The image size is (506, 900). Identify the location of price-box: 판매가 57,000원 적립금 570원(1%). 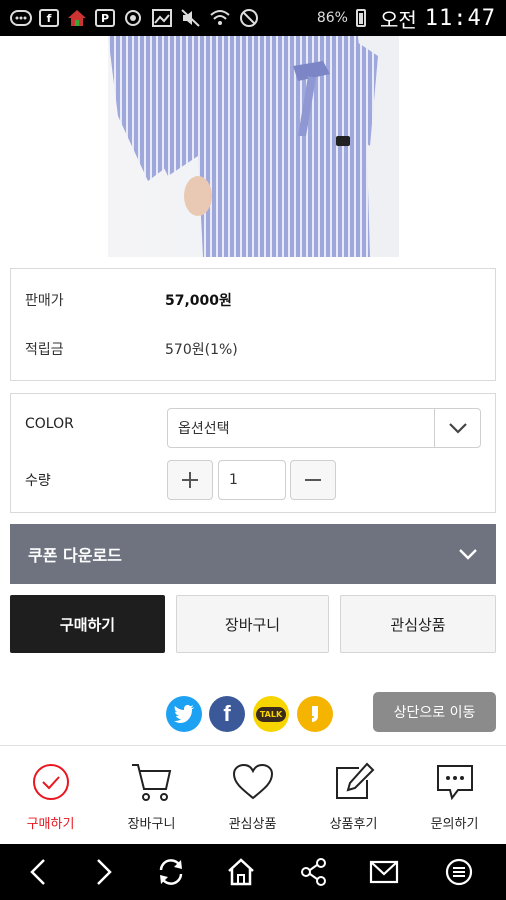
(253, 324).